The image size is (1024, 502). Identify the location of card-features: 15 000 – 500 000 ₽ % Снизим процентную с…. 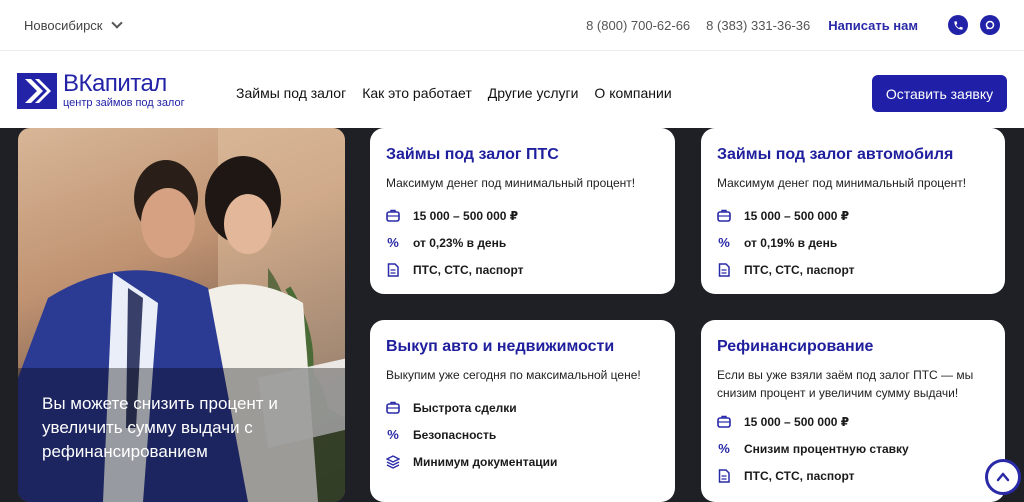
(853, 448).